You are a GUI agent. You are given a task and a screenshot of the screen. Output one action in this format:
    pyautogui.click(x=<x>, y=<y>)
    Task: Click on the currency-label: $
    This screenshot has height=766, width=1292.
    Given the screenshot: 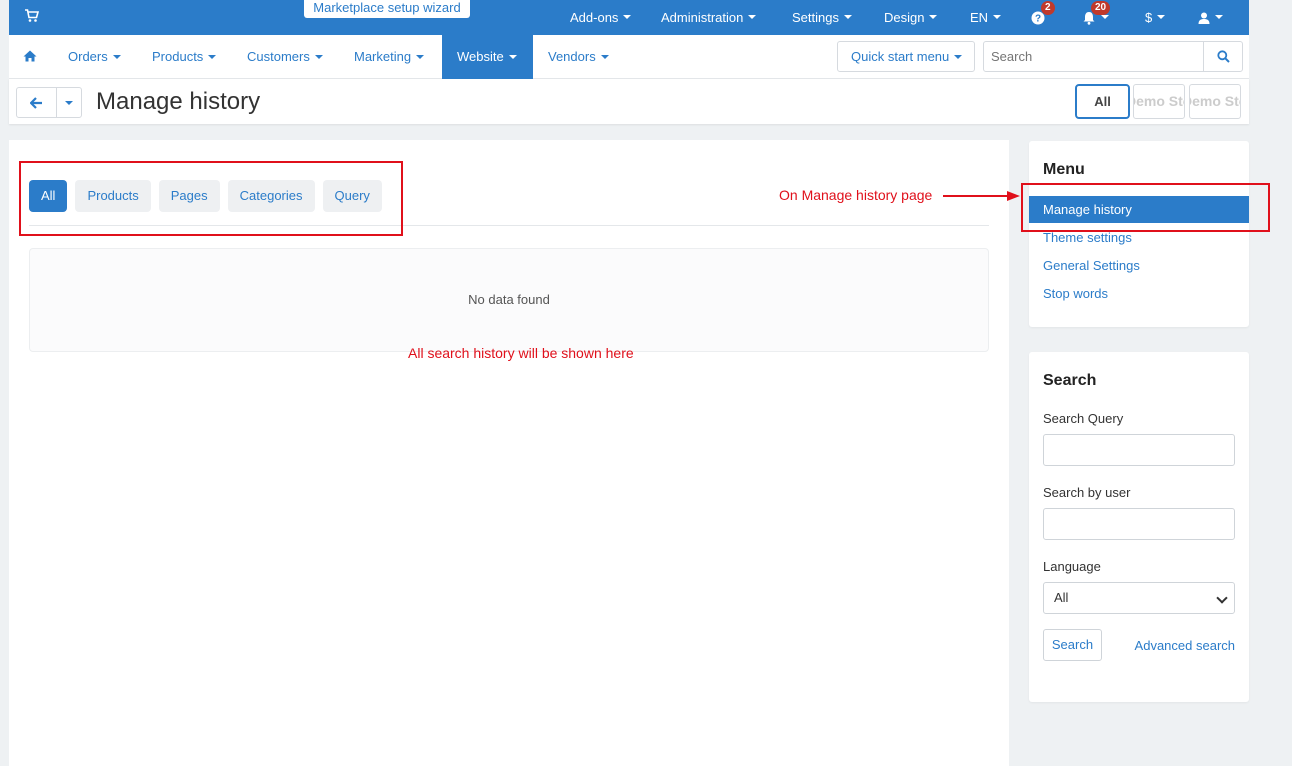 What is the action you would take?
    pyautogui.click(x=1149, y=17)
    